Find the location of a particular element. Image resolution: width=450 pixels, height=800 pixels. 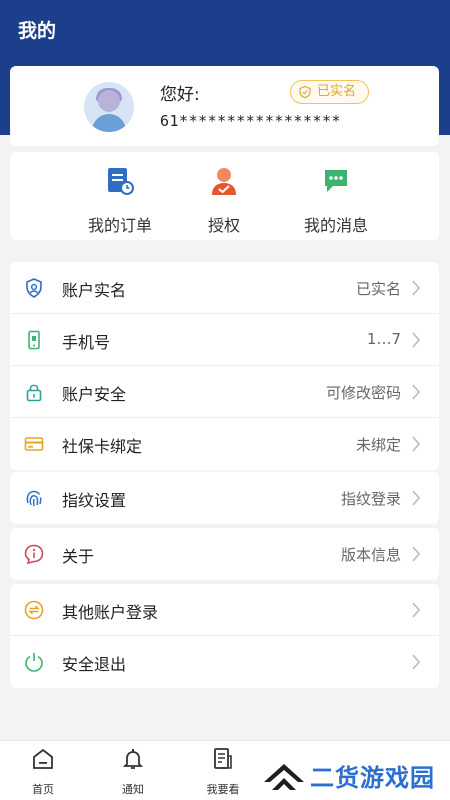

menu-value: 可修改密码 is located at coordinates (363, 393).